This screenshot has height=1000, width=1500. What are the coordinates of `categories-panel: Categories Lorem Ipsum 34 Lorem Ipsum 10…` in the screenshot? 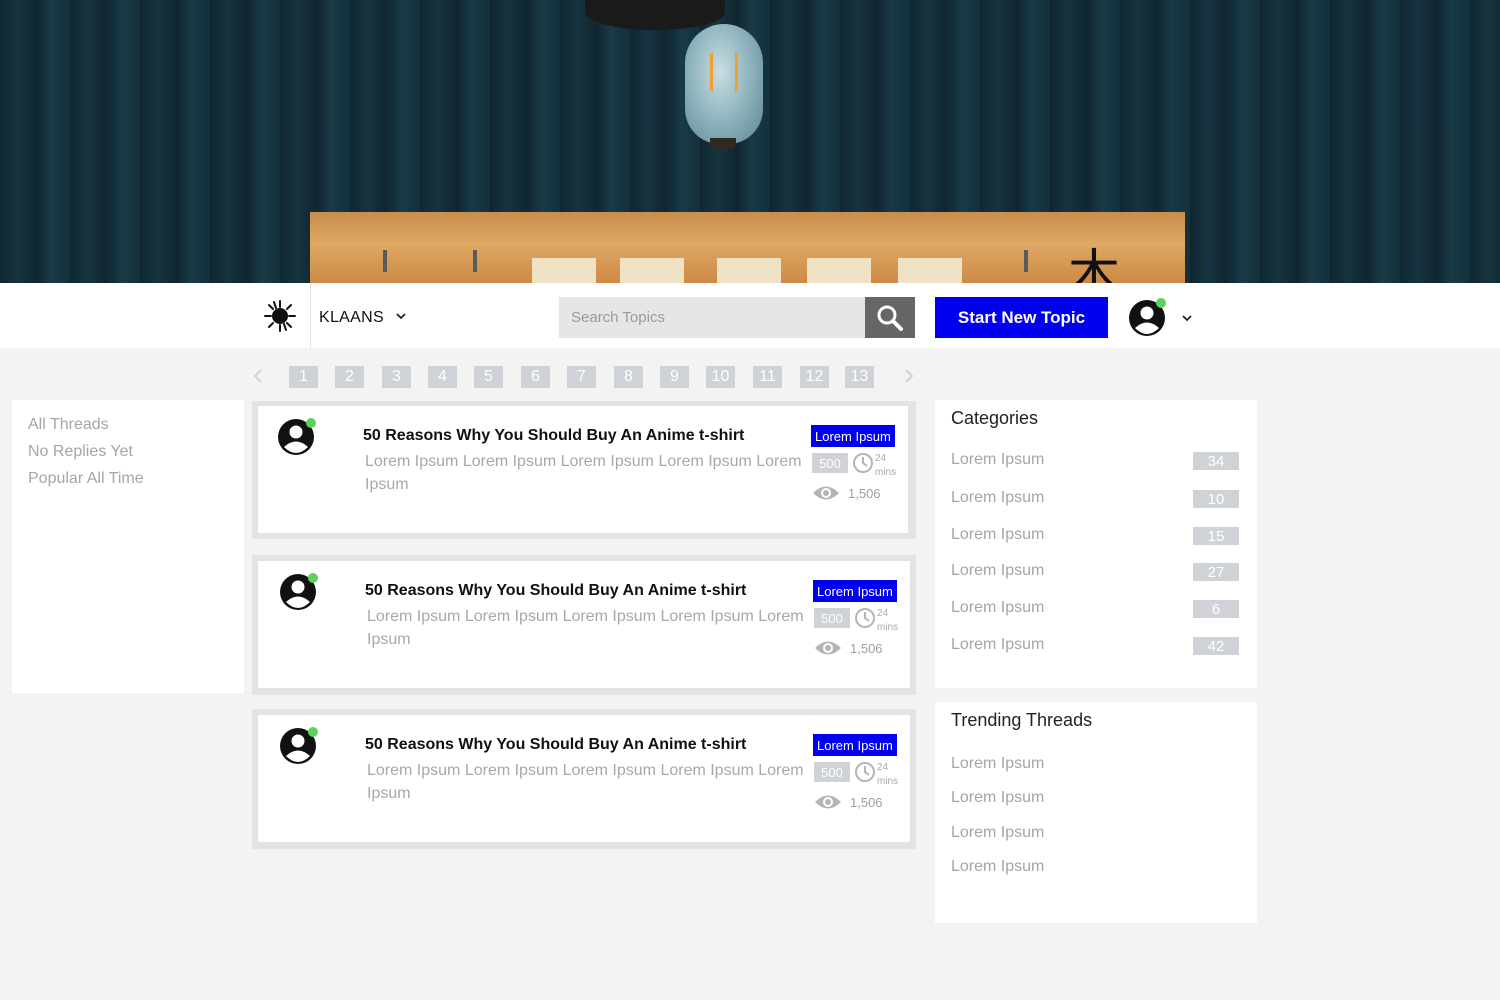 It's located at (1096, 544).